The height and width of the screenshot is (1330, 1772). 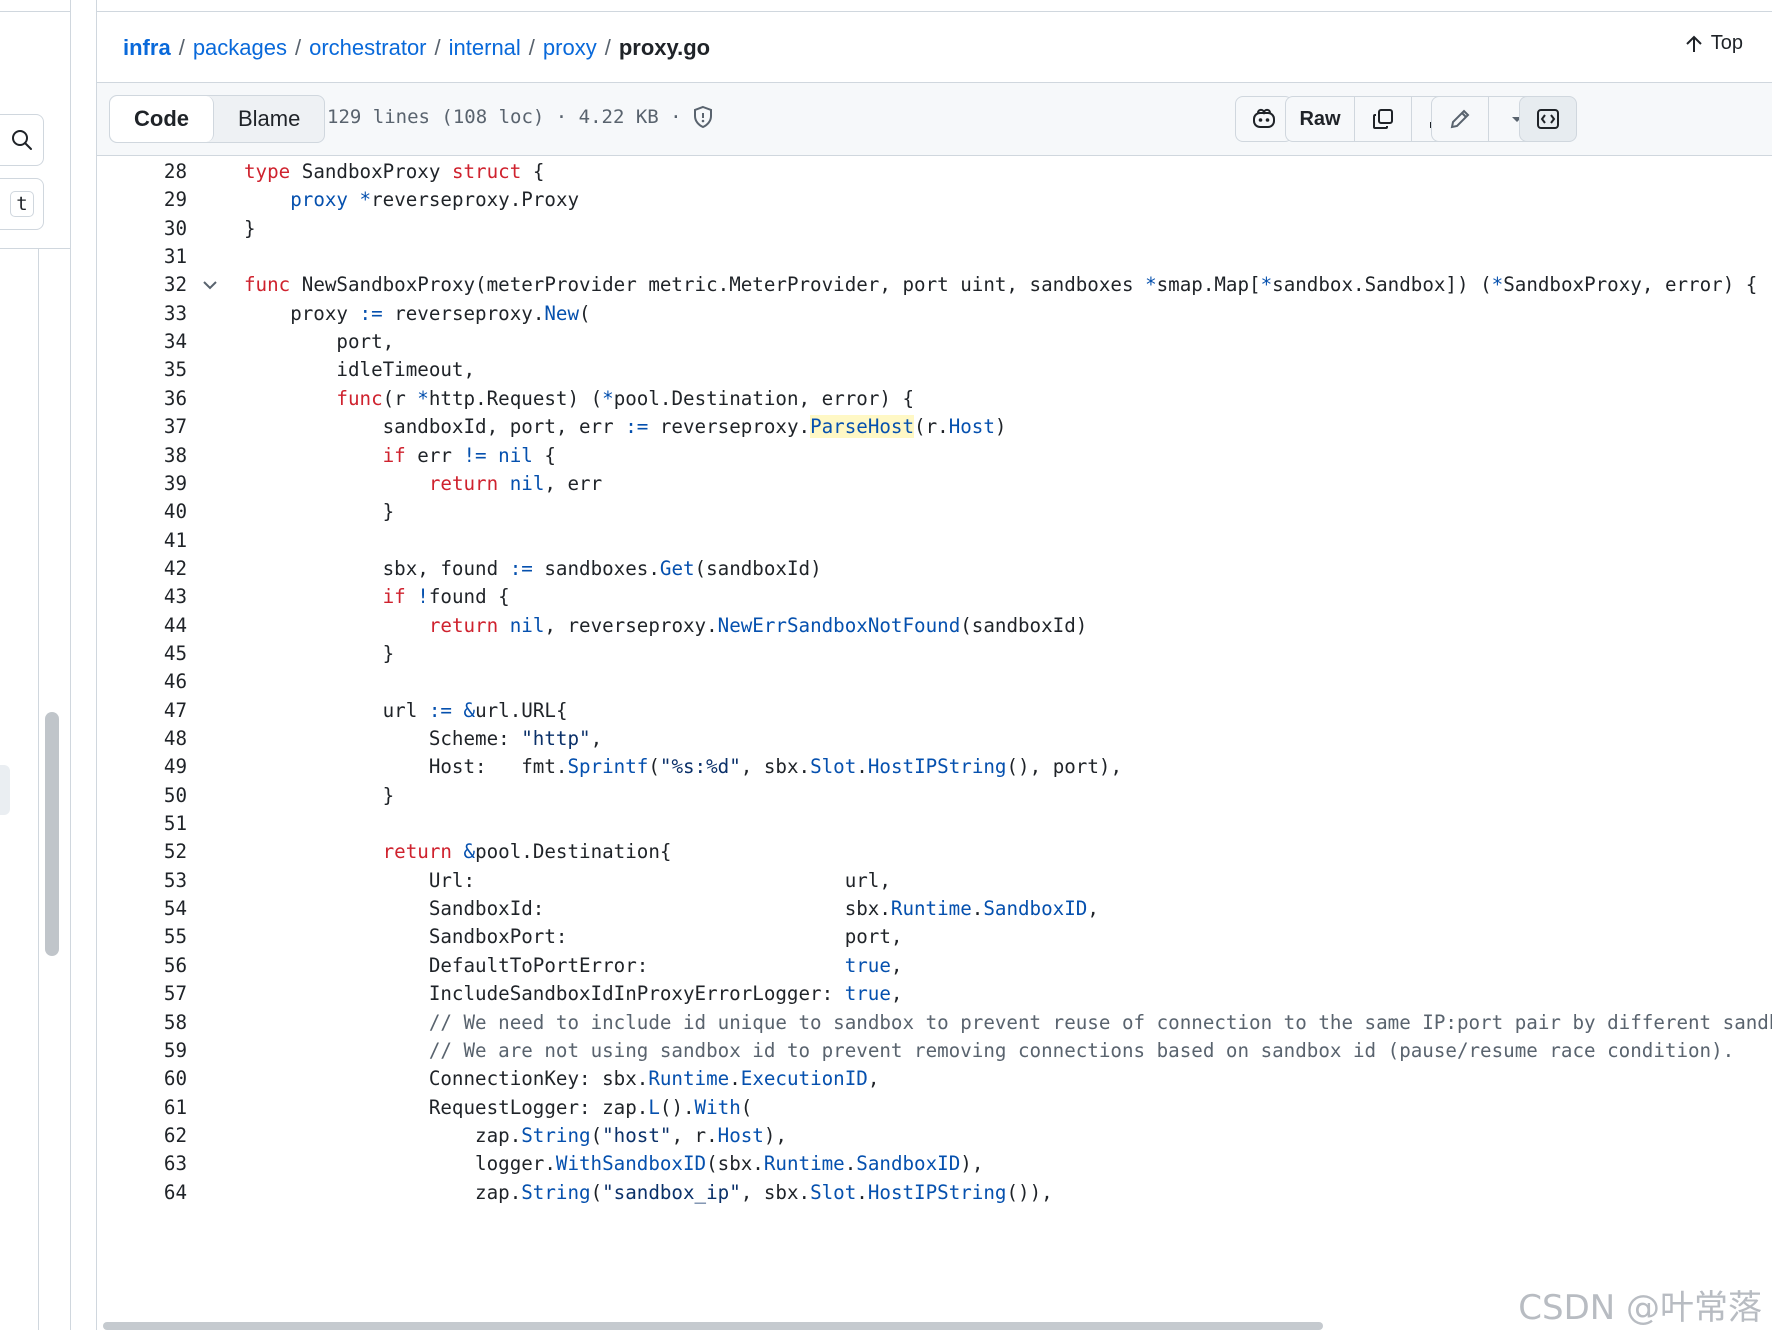 I want to click on line-number: 49, so click(x=142, y=767).